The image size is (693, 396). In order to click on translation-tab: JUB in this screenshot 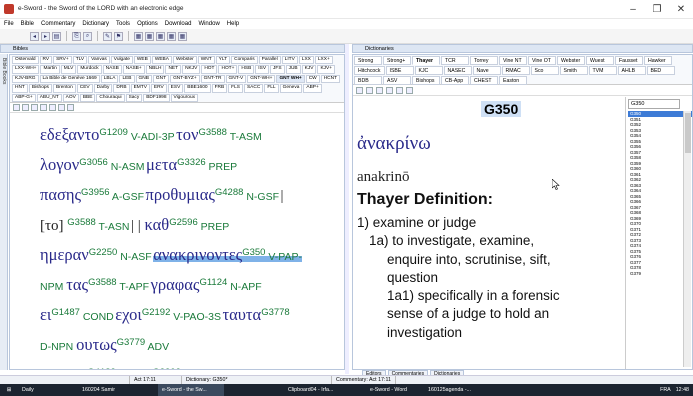, I will do `click(293, 69)`.